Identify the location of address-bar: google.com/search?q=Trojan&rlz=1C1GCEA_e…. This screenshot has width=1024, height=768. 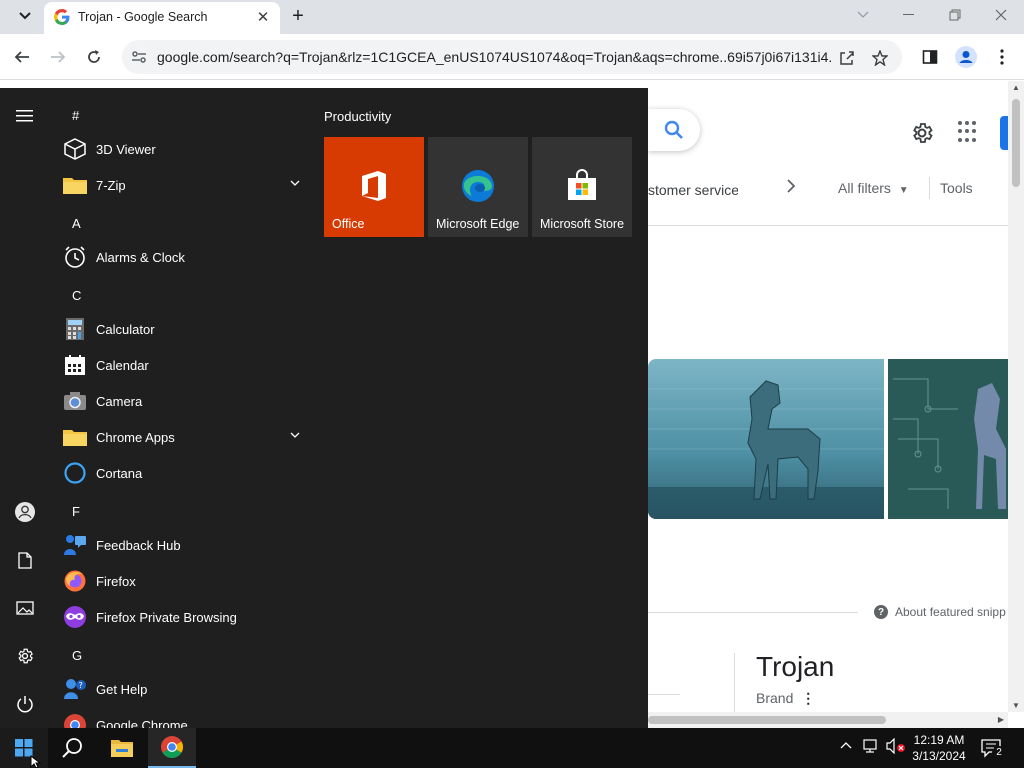
(512, 57).